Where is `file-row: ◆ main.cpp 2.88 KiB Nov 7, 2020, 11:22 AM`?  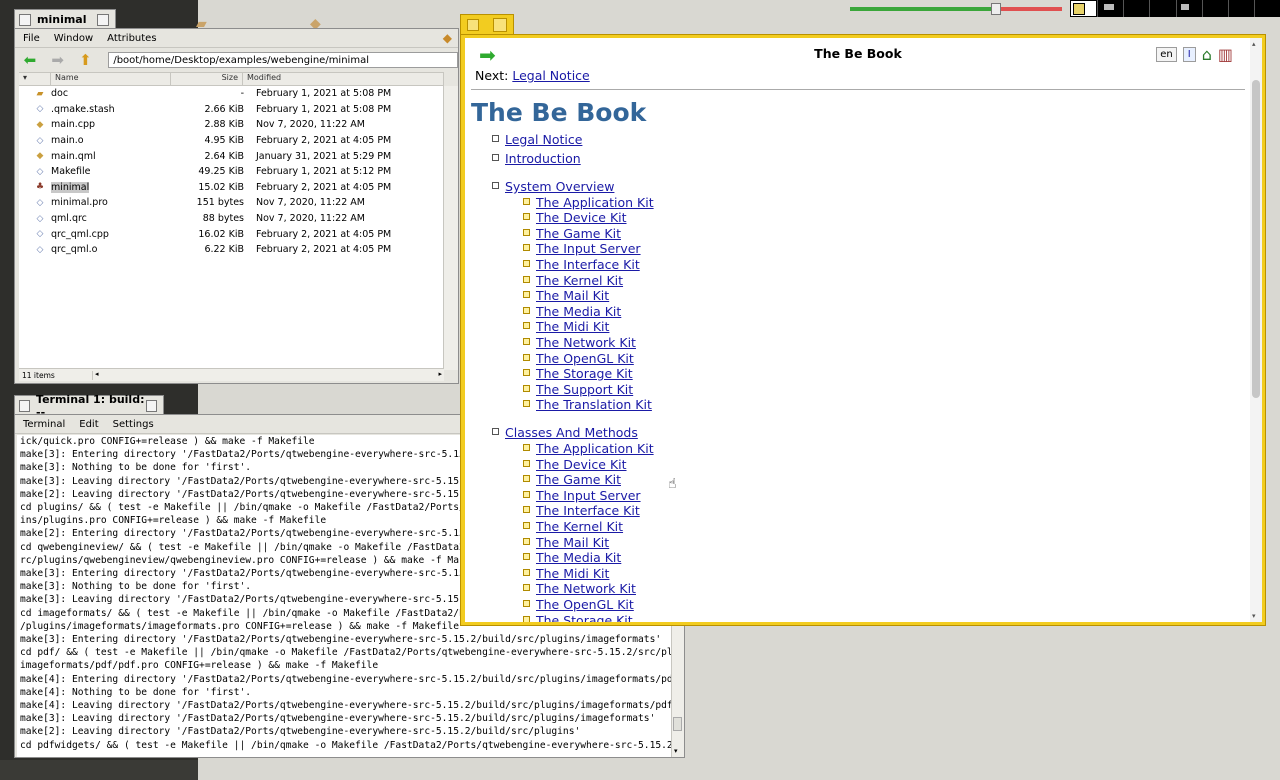
file-row: ◆ main.cpp 2.88 KiB Nov 7, 2020, 11:22 AM is located at coordinates (231, 125).